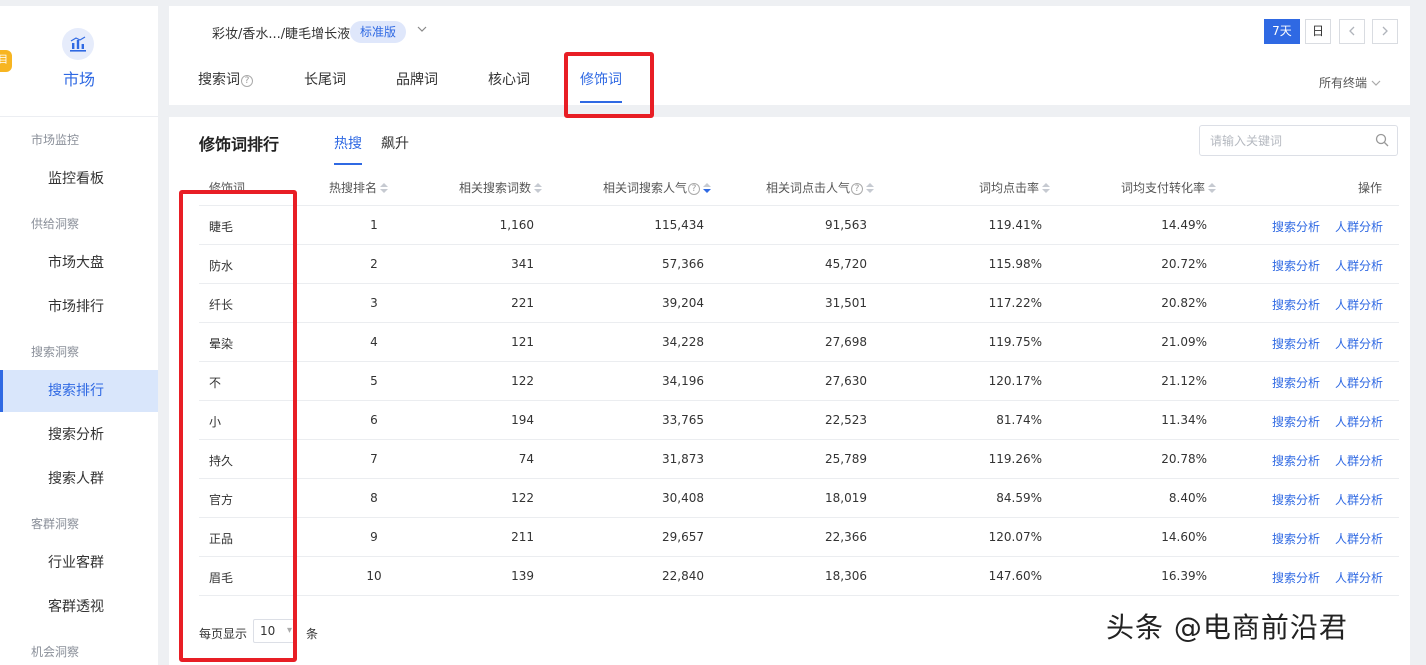  What do you see at coordinates (846, 303) in the screenshot?
I see `cell-click-popularity: 31,501` at bounding box center [846, 303].